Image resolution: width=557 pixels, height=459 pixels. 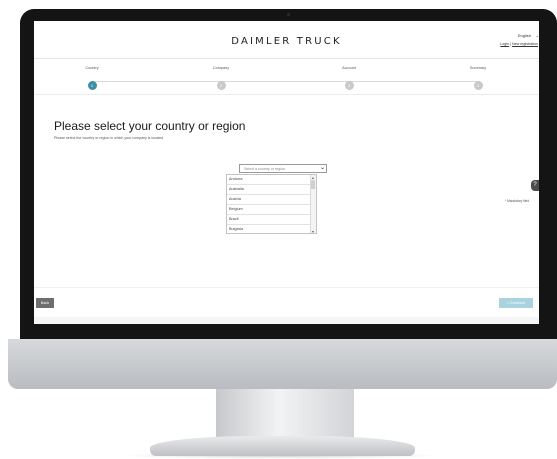 What do you see at coordinates (150, 126) in the screenshot?
I see `page-title: Please select your country or region` at bounding box center [150, 126].